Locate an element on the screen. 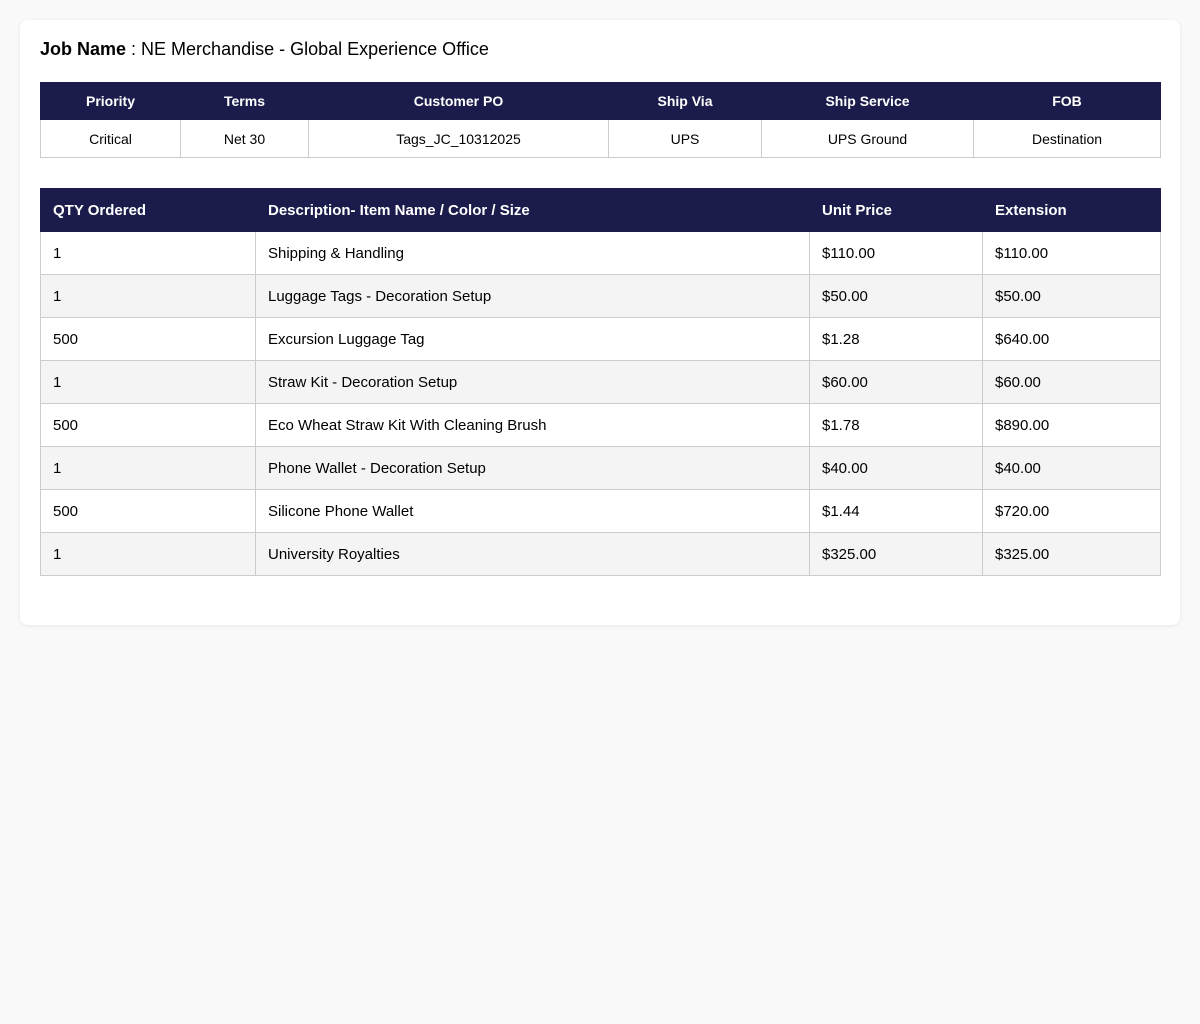 This screenshot has width=1200, height=1024. header-description: Description- Item Name / Color / Size is located at coordinates (532, 210).